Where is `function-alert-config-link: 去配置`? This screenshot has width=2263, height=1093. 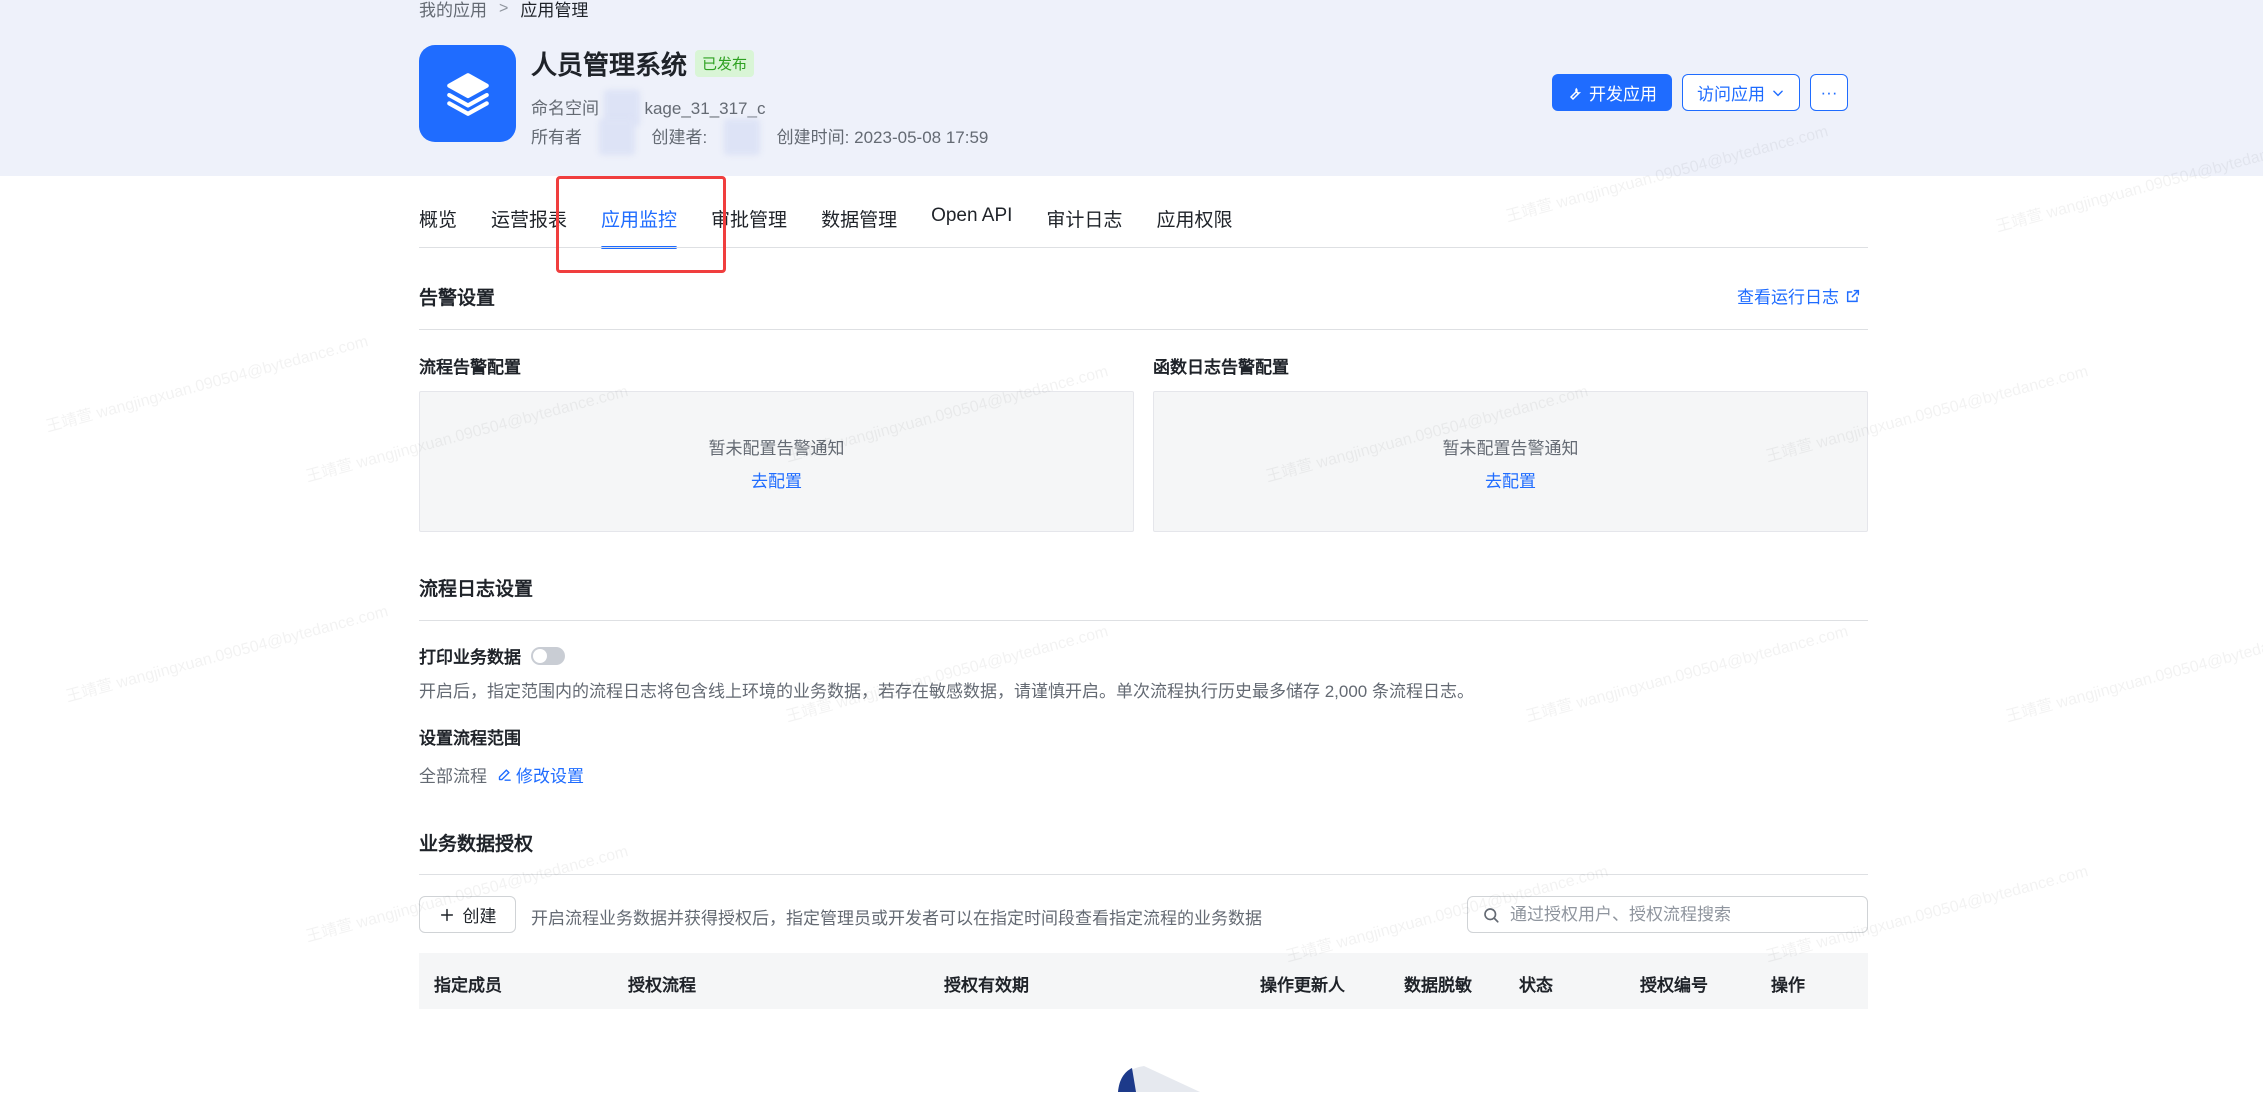
function-alert-config-link: 去配置 is located at coordinates (1510, 479).